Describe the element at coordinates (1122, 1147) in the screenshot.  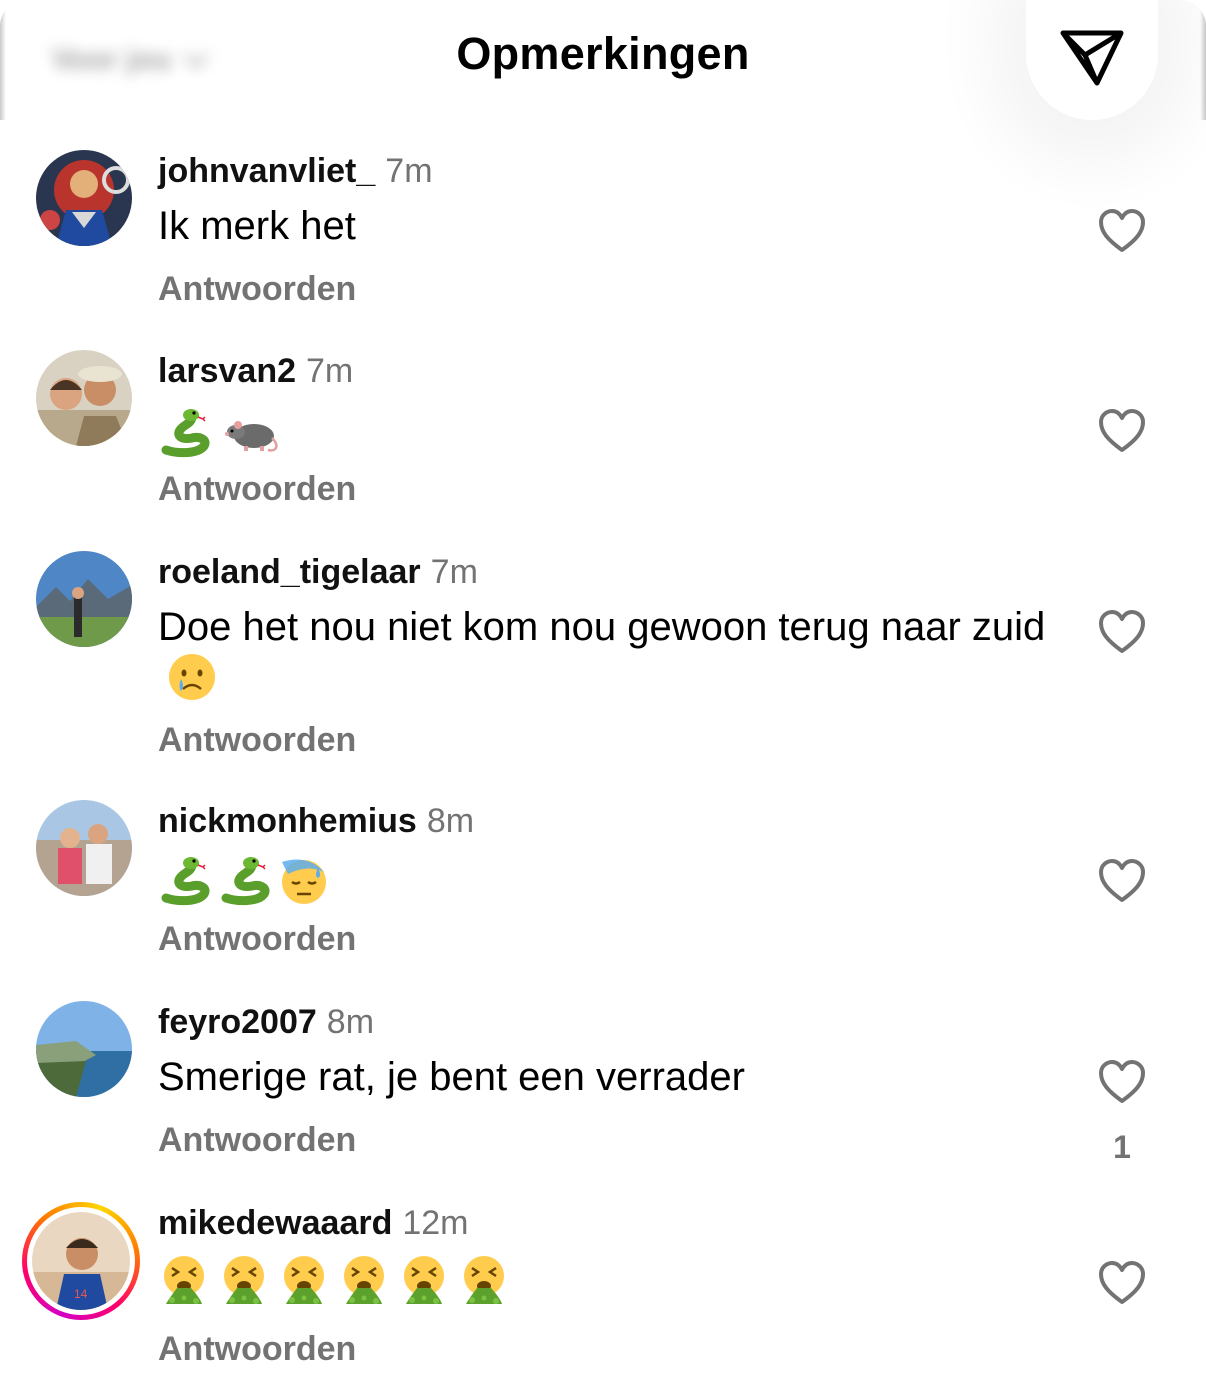
I see `like-count: 1` at that location.